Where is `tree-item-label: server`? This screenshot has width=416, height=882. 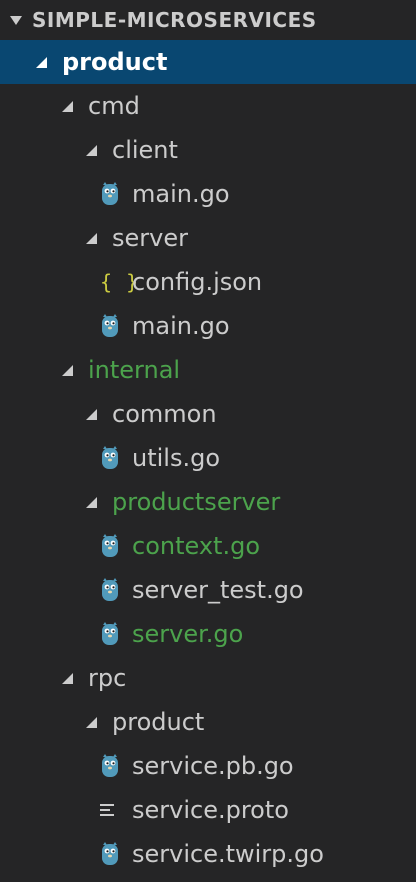
tree-item-label: server is located at coordinates (150, 238).